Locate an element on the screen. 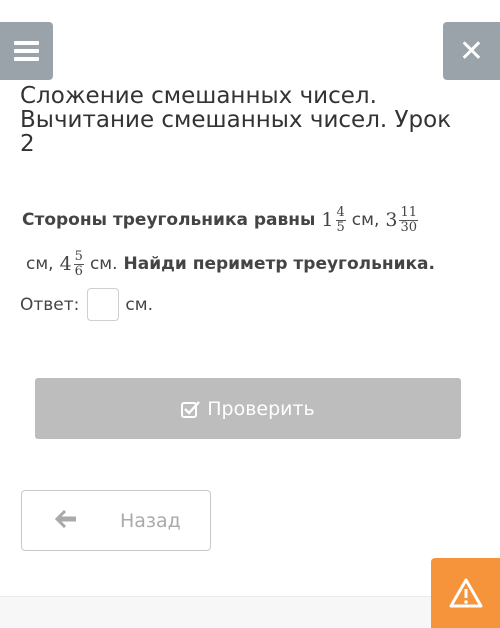  mixed-number-side-2: 3 11 30 is located at coordinates (401, 219).